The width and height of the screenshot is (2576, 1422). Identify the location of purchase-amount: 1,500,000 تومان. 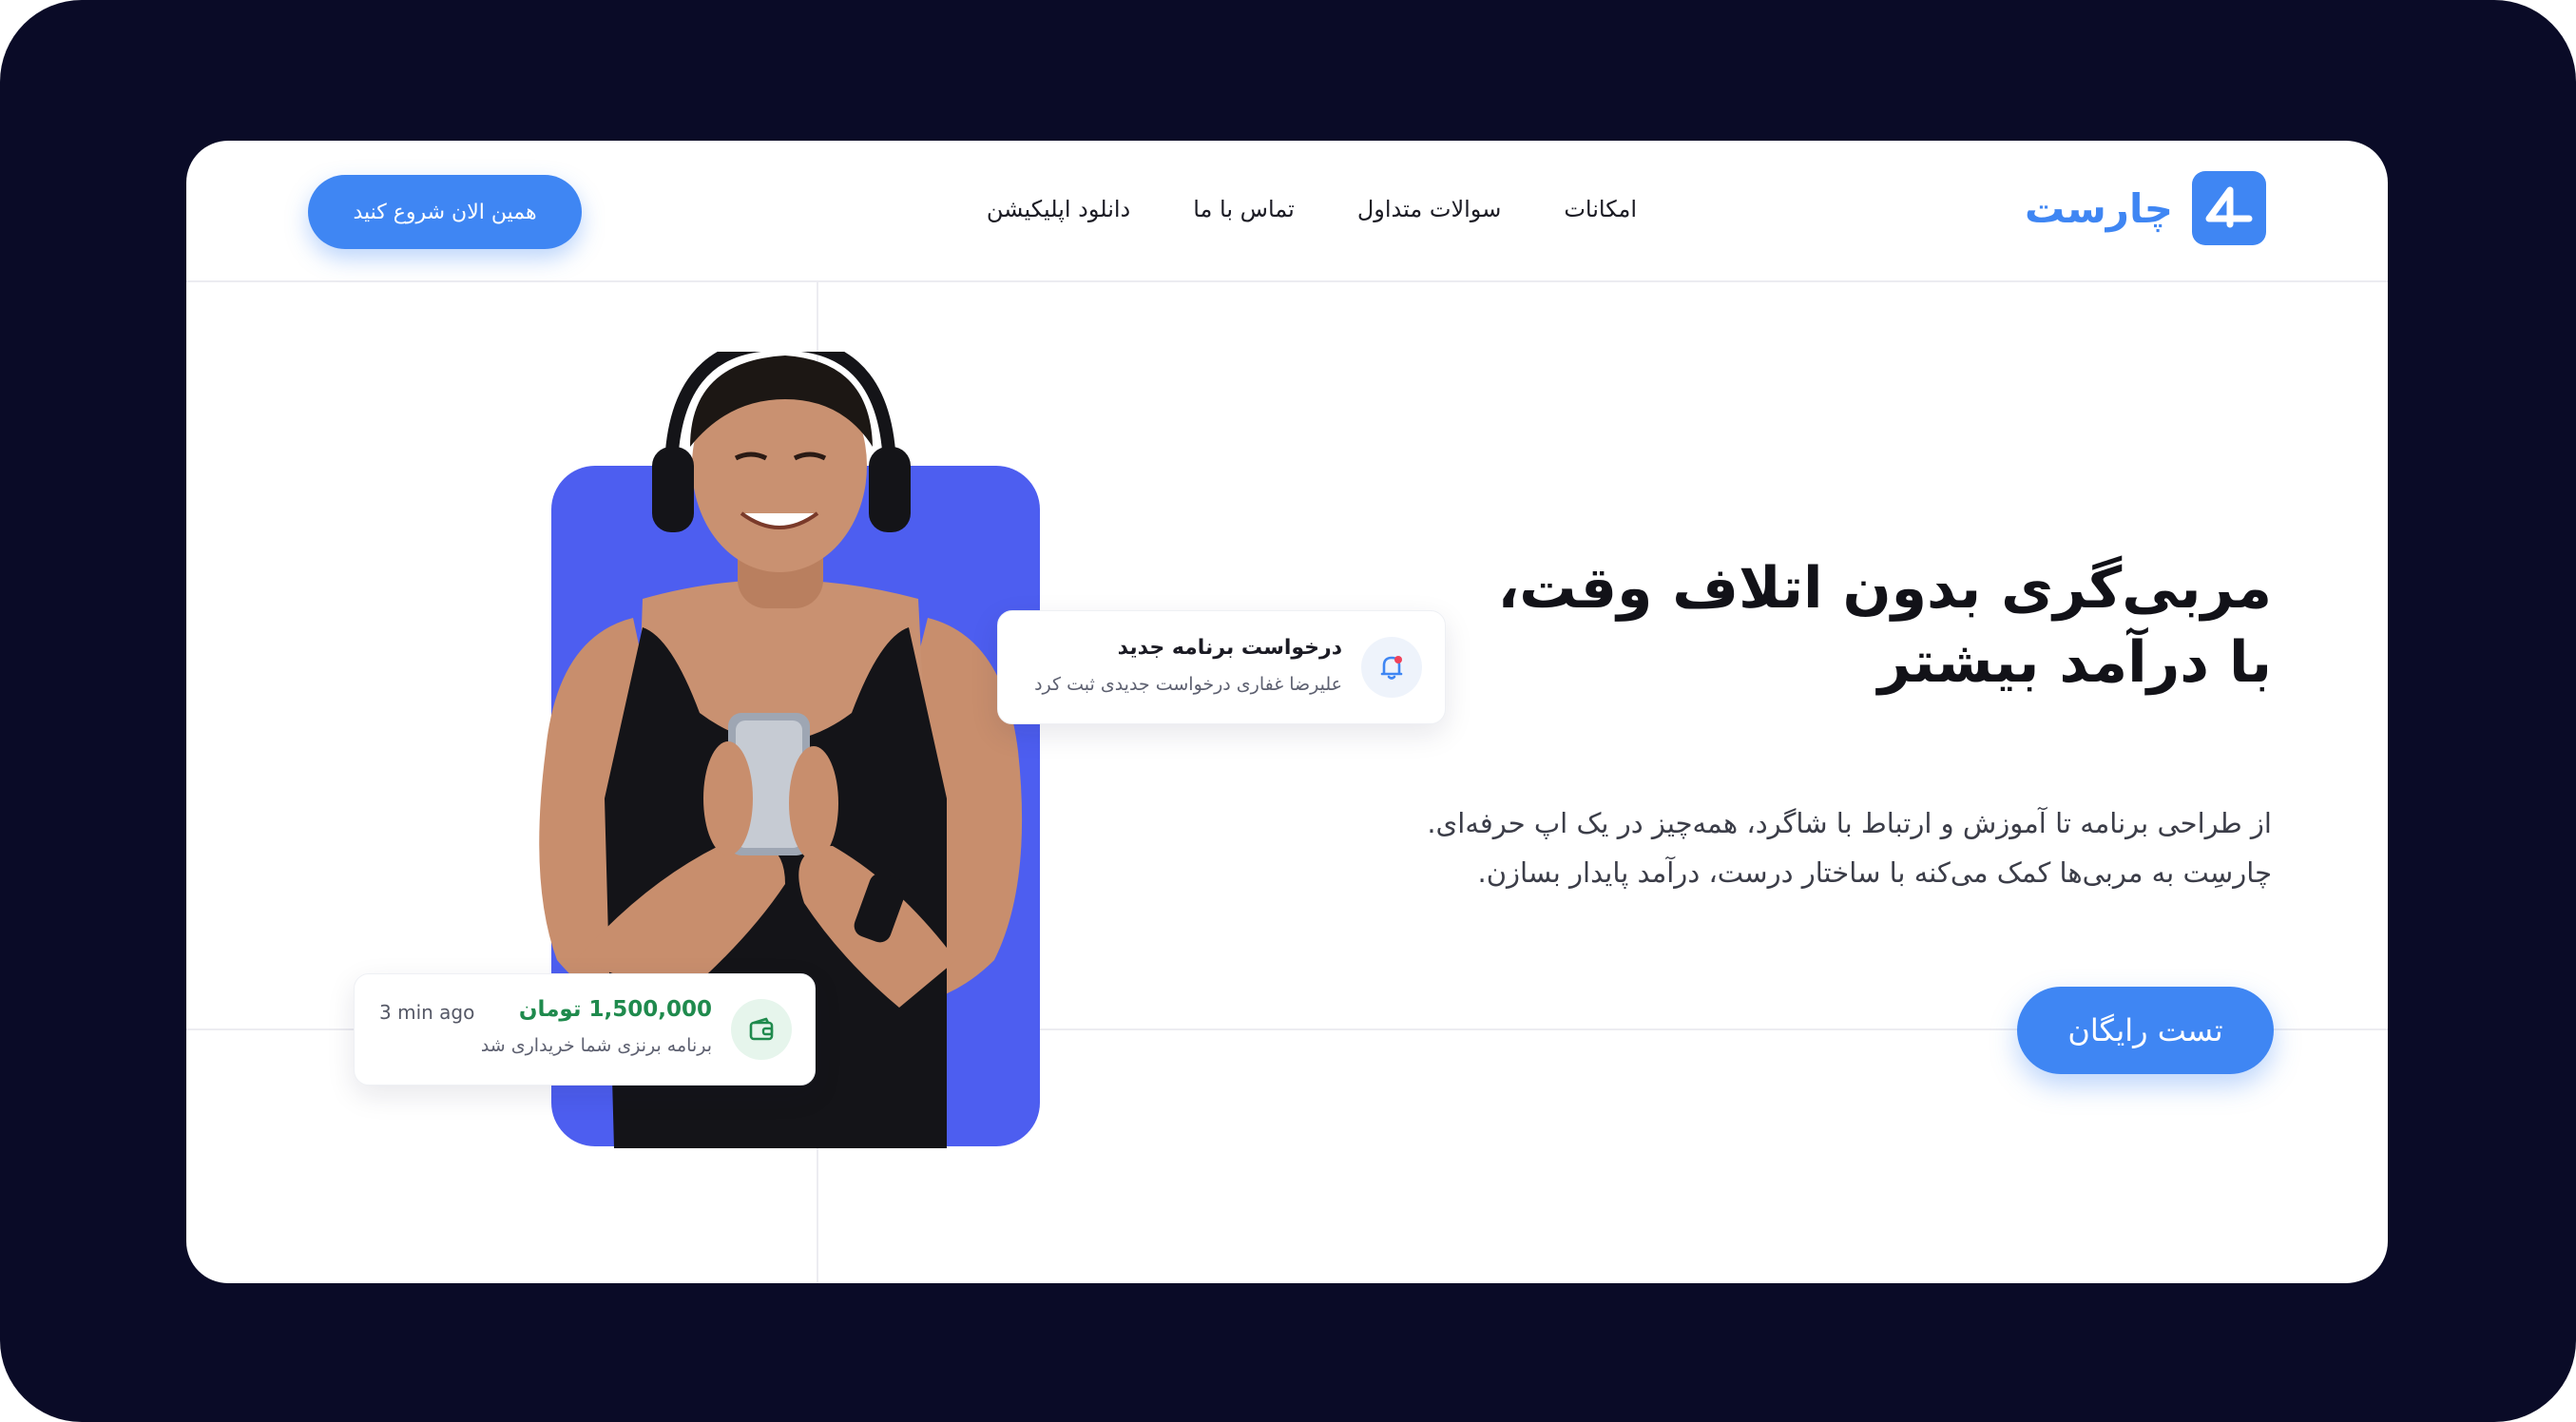
(615, 1010).